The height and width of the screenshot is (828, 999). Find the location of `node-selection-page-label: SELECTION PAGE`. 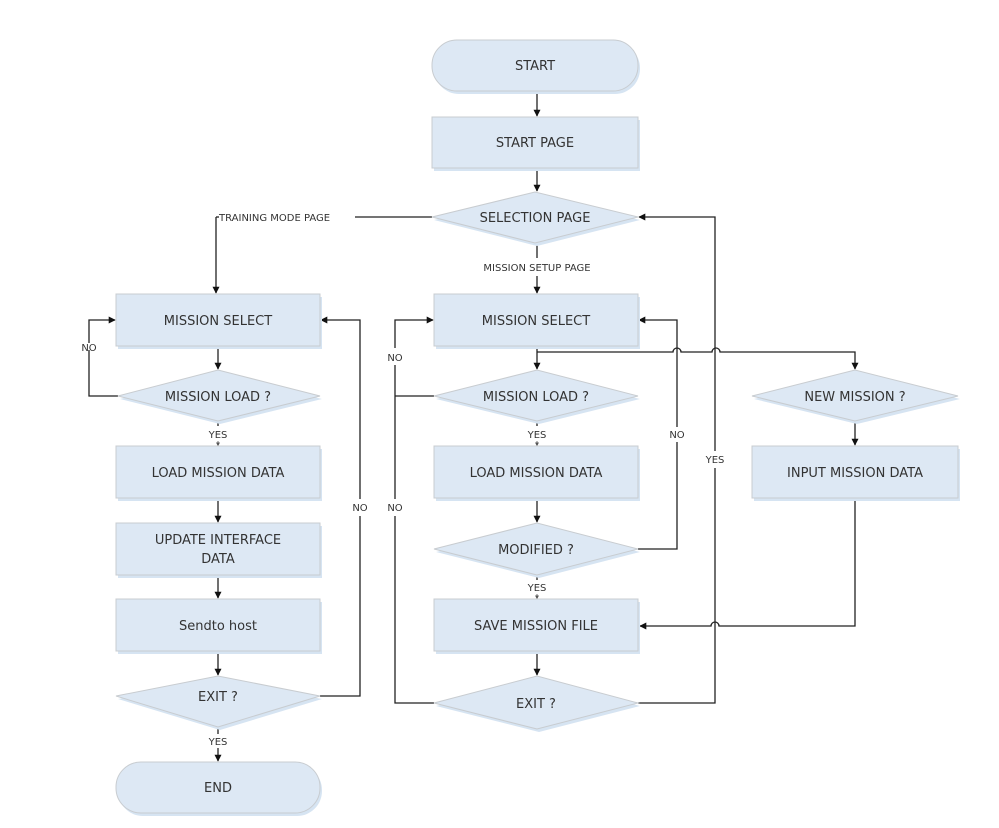

node-selection-page-label: SELECTION PAGE is located at coordinates (535, 218).